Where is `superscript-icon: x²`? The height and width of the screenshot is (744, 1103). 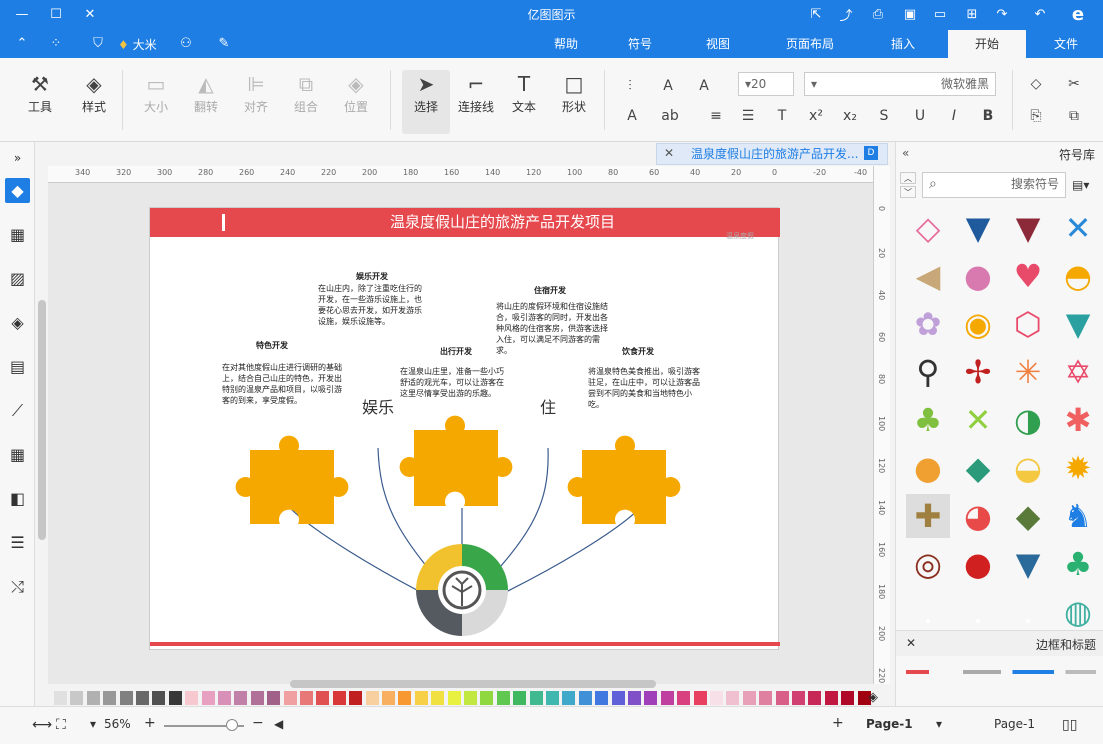
superscript-icon: x² is located at coordinates (816, 116).